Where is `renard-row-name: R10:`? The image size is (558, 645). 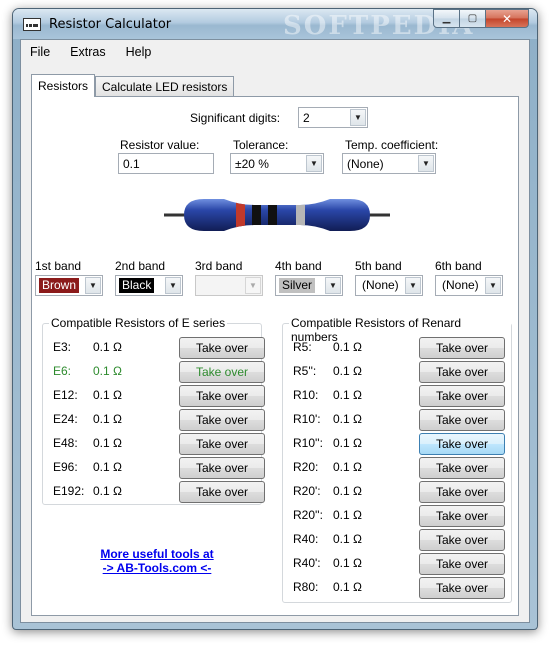 renard-row-name: R10: is located at coordinates (306, 395).